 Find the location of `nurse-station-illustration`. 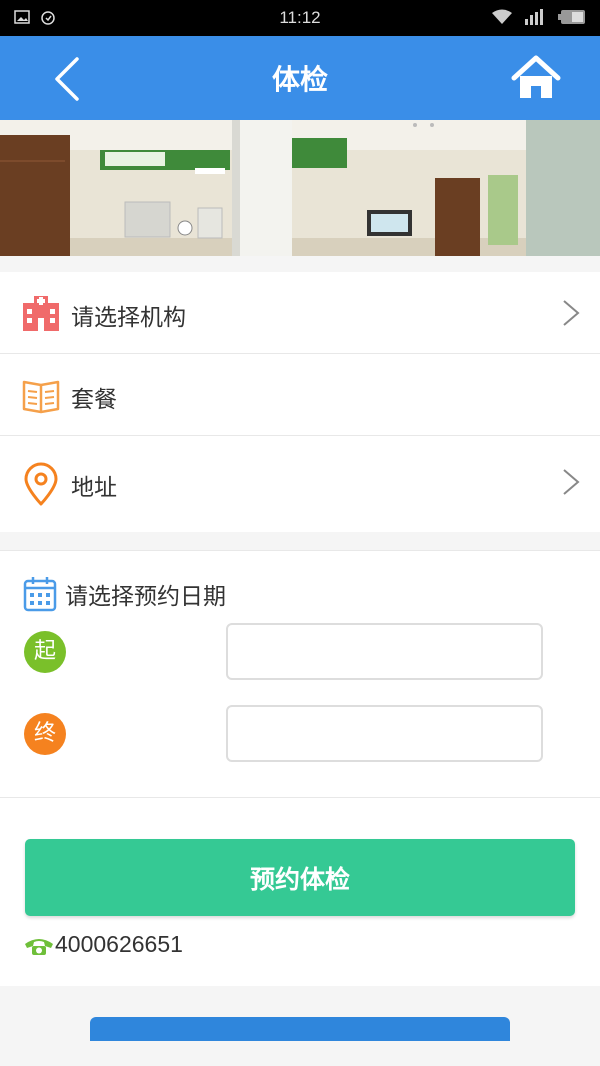

nurse-station-illustration is located at coordinates (300, 188).